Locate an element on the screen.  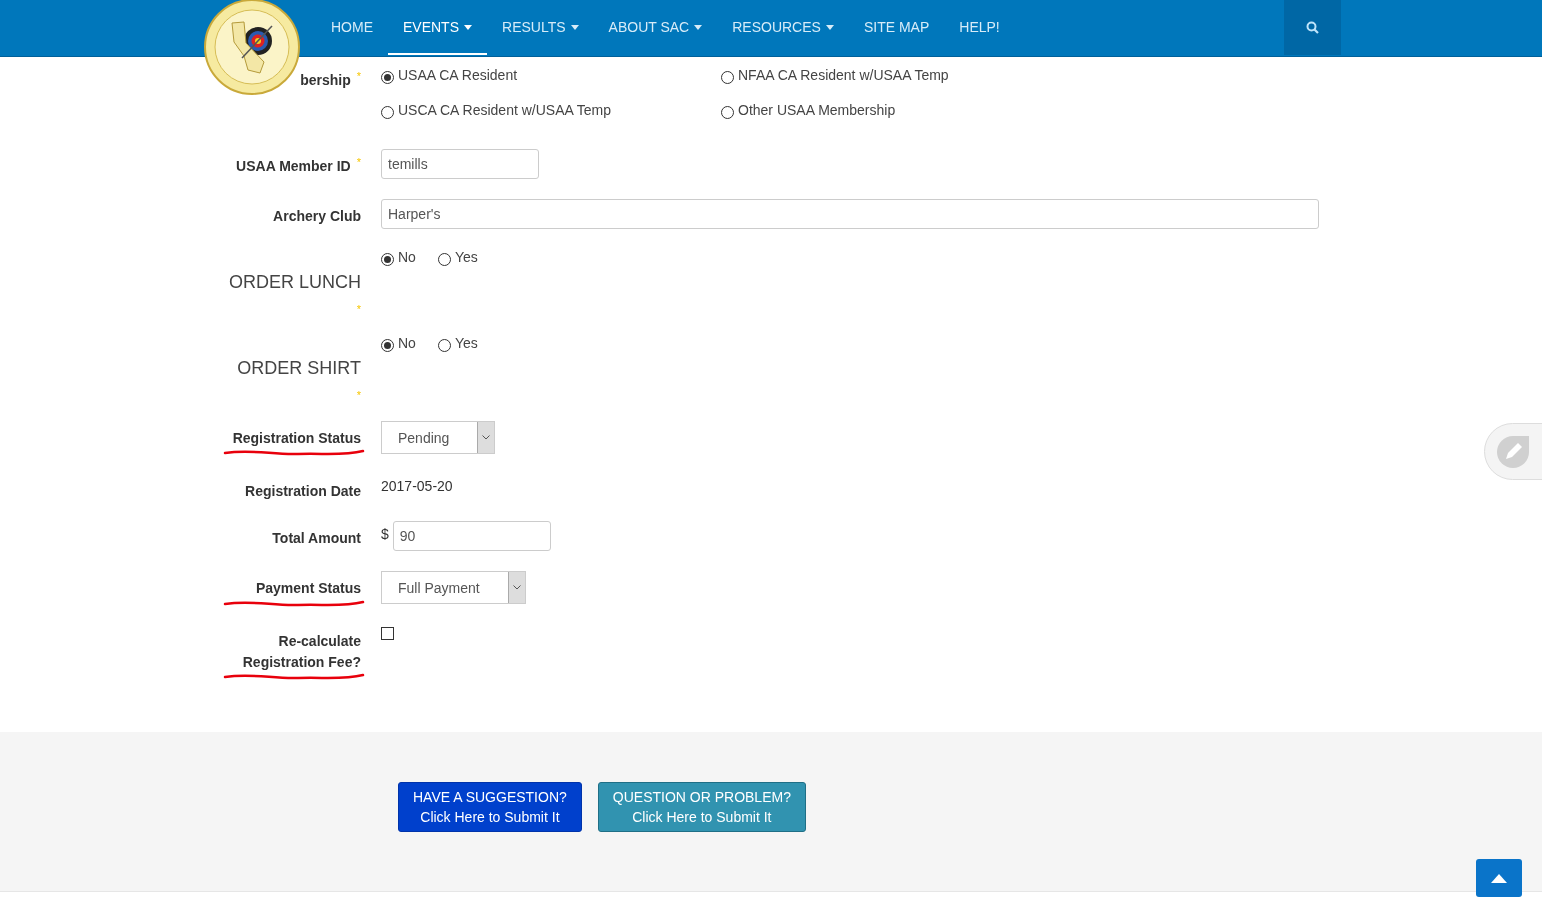
triangle-up-icon is located at coordinates (1499, 878).